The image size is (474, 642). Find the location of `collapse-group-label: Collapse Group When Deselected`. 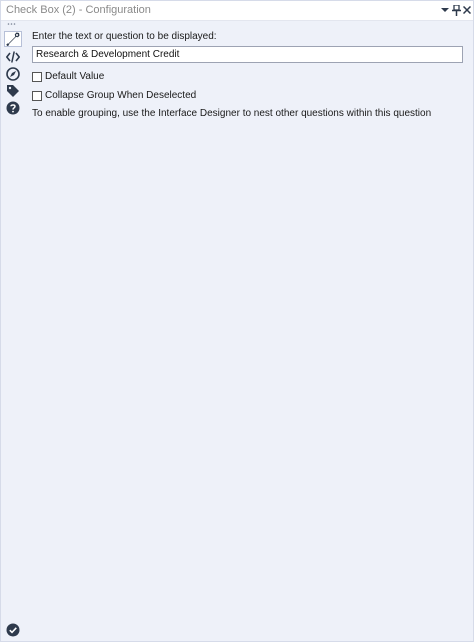

collapse-group-label: Collapse Group When Deselected is located at coordinates (121, 95).